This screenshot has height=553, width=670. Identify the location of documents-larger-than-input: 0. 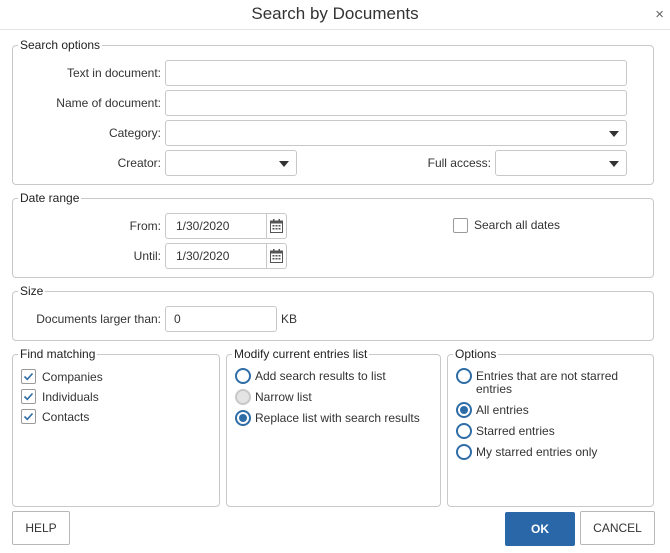
(221, 319).